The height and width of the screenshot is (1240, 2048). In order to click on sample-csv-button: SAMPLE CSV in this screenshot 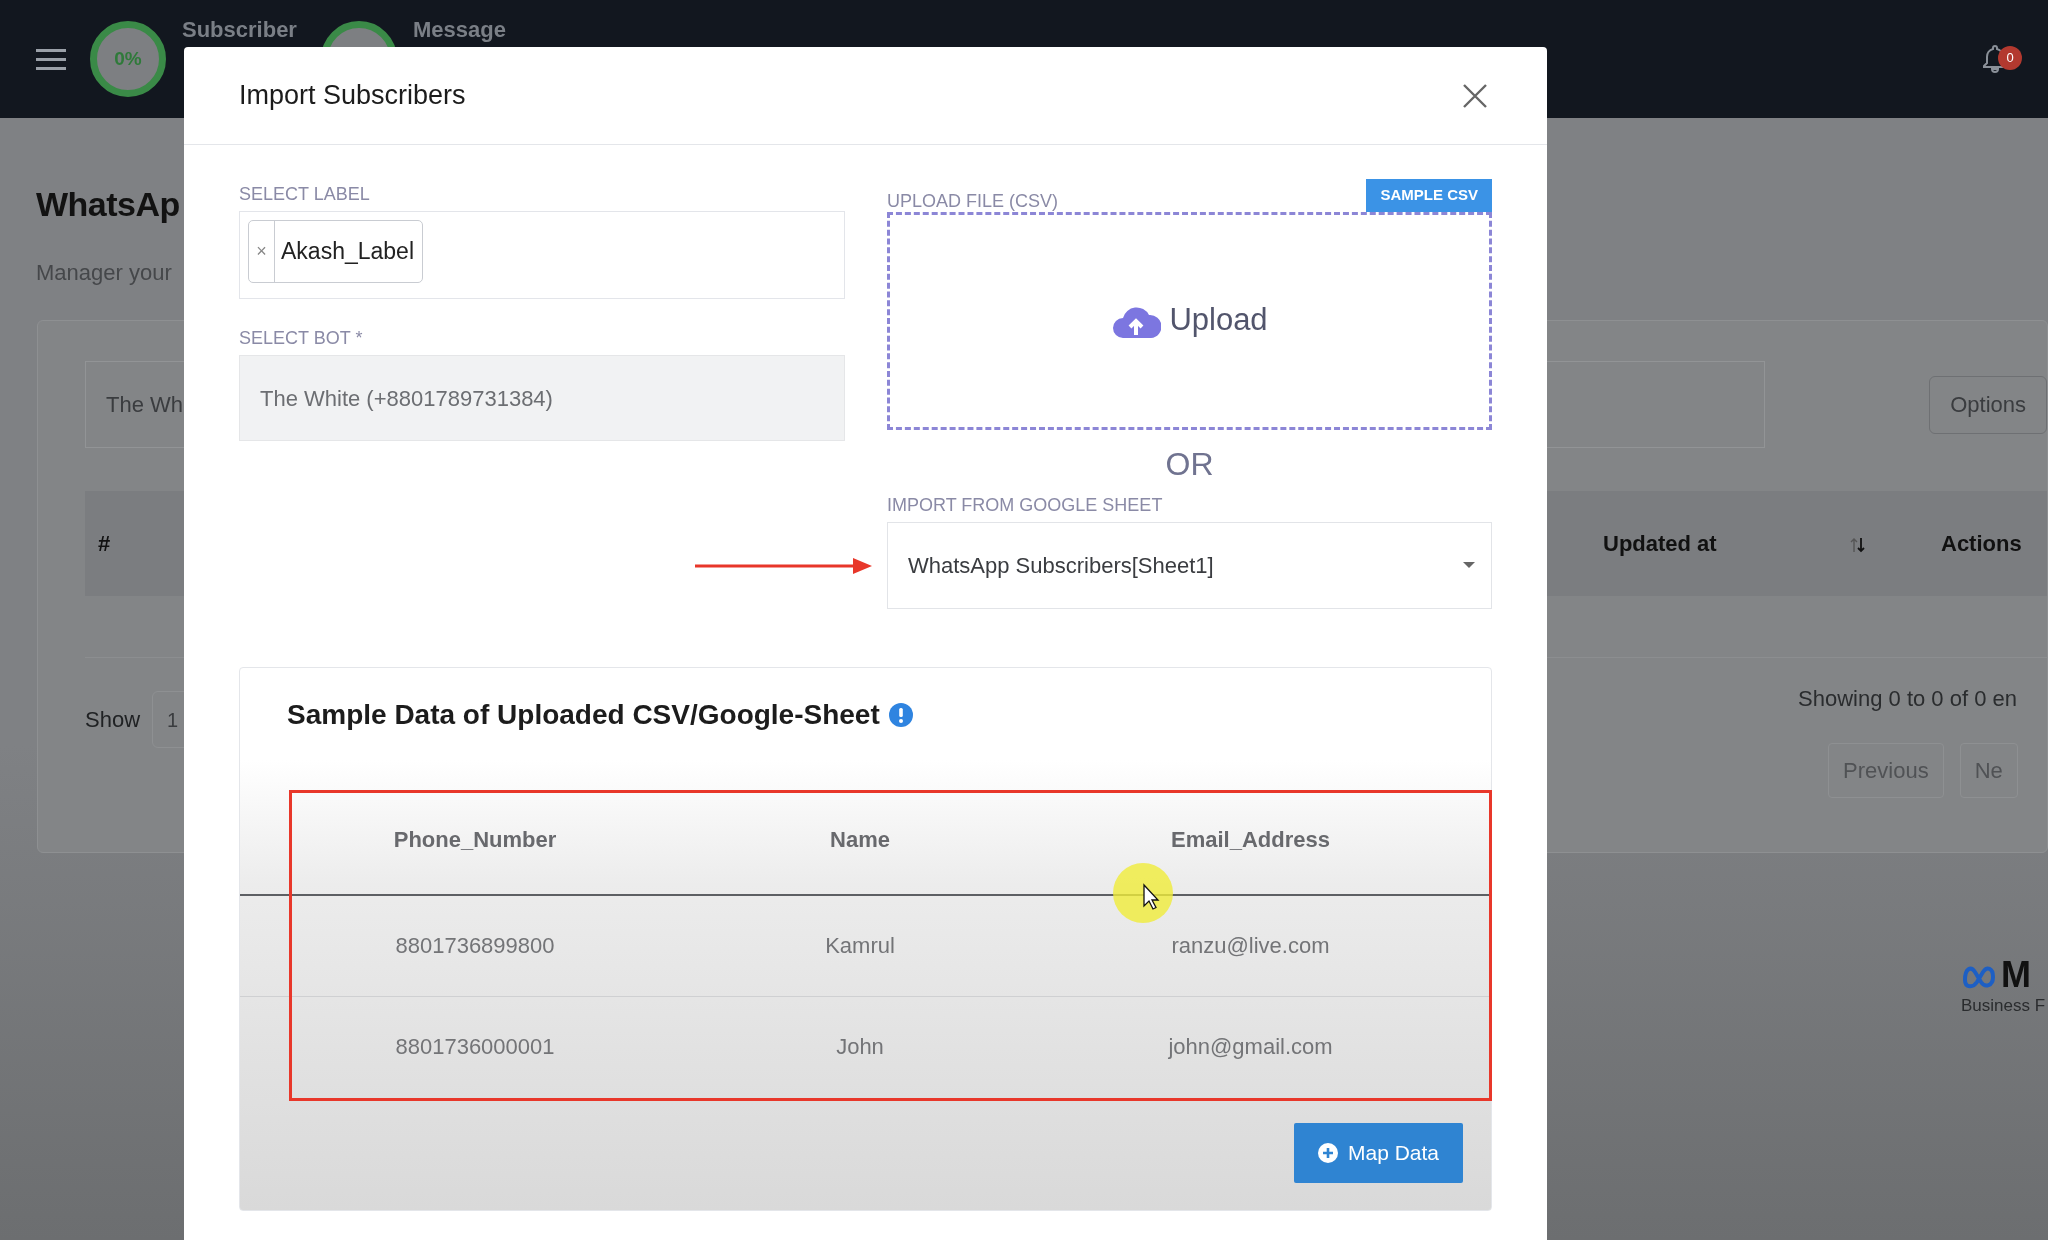, I will do `click(1429, 195)`.